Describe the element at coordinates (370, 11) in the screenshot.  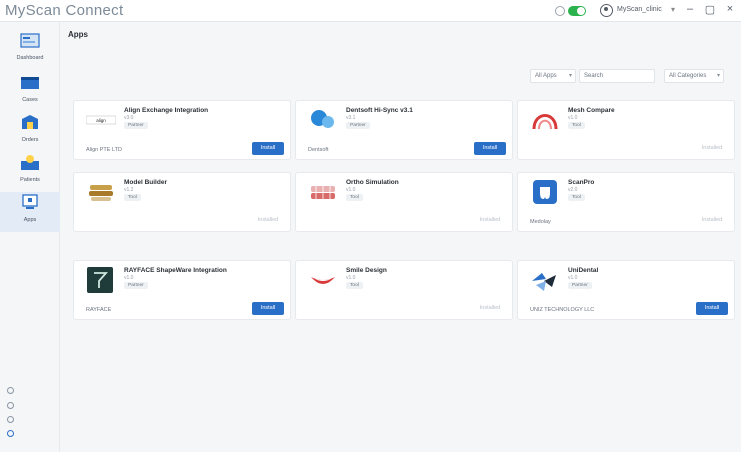
I see `title-bar: MyScan Connect MyScan_clinic ▾ – ▢ ×` at that location.